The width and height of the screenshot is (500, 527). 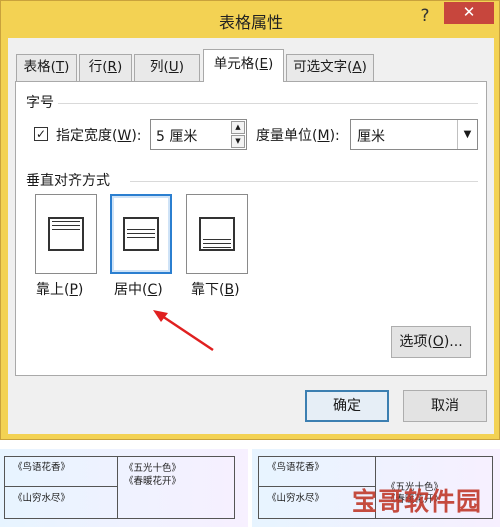 What do you see at coordinates (347, 406) in the screenshot?
I see `ok-button: 确定` at bounding box center [347, 406].